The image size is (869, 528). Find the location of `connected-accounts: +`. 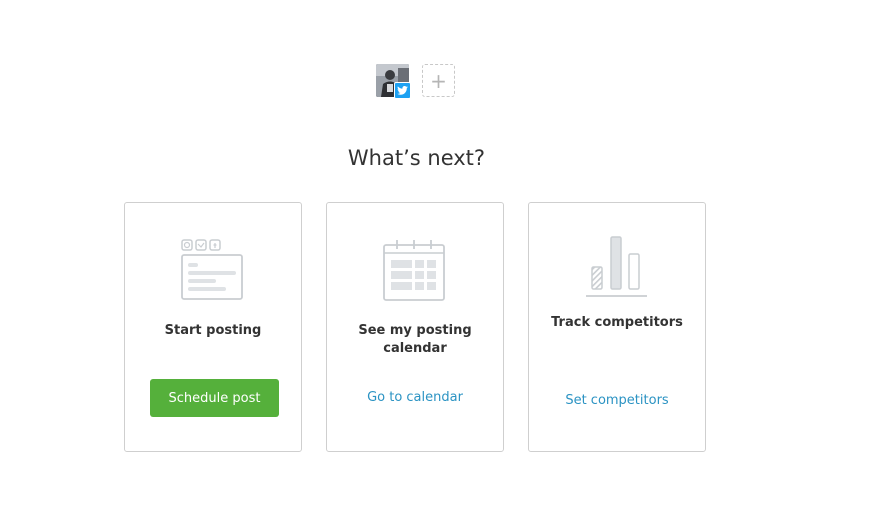

connected-accounts: + is located at coordinates (415, 81).